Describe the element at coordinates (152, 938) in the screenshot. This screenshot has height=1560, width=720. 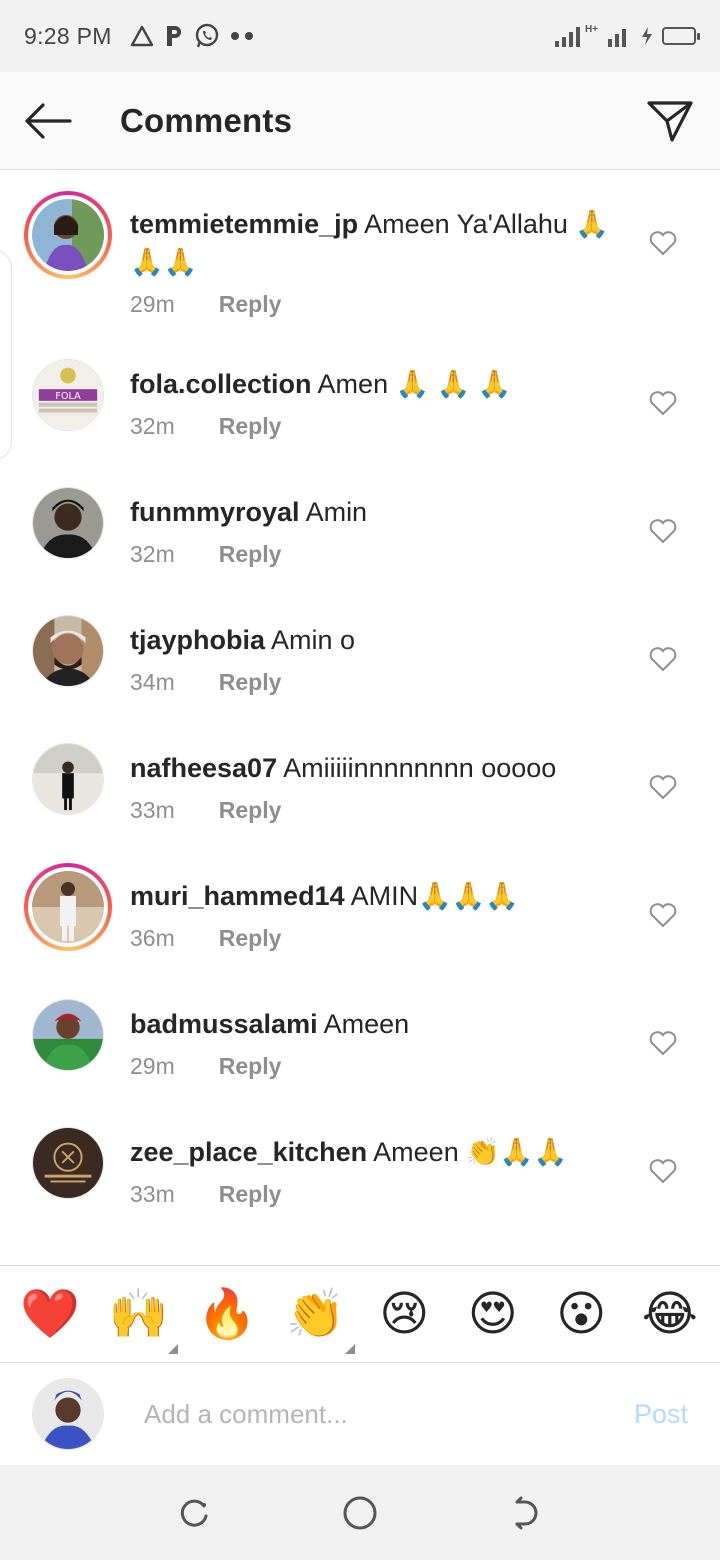
I see `comment-time: 36m` at that location.